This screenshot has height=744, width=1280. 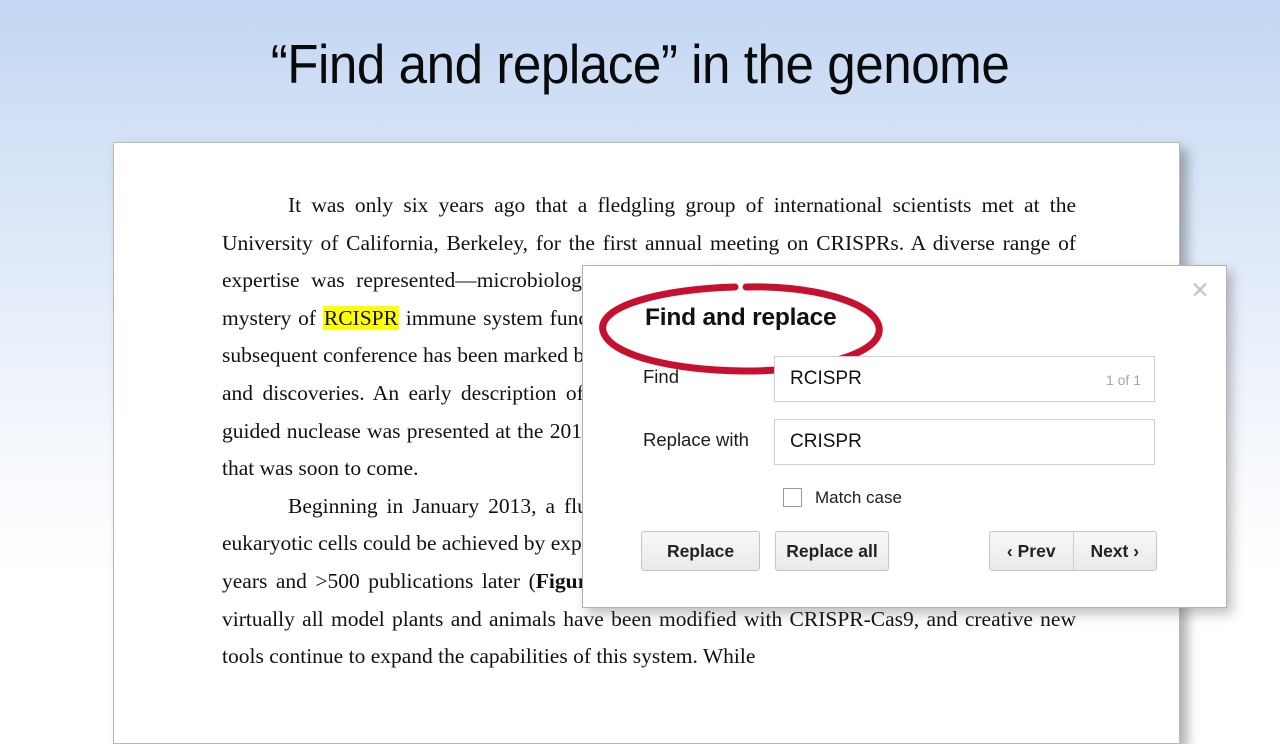 What do you see at coordinates (904, 552) in the screenshot?
I see `dialog-button-row: Replace Replace all ‹ Prev Next ›` at bounding box center [904, 552].